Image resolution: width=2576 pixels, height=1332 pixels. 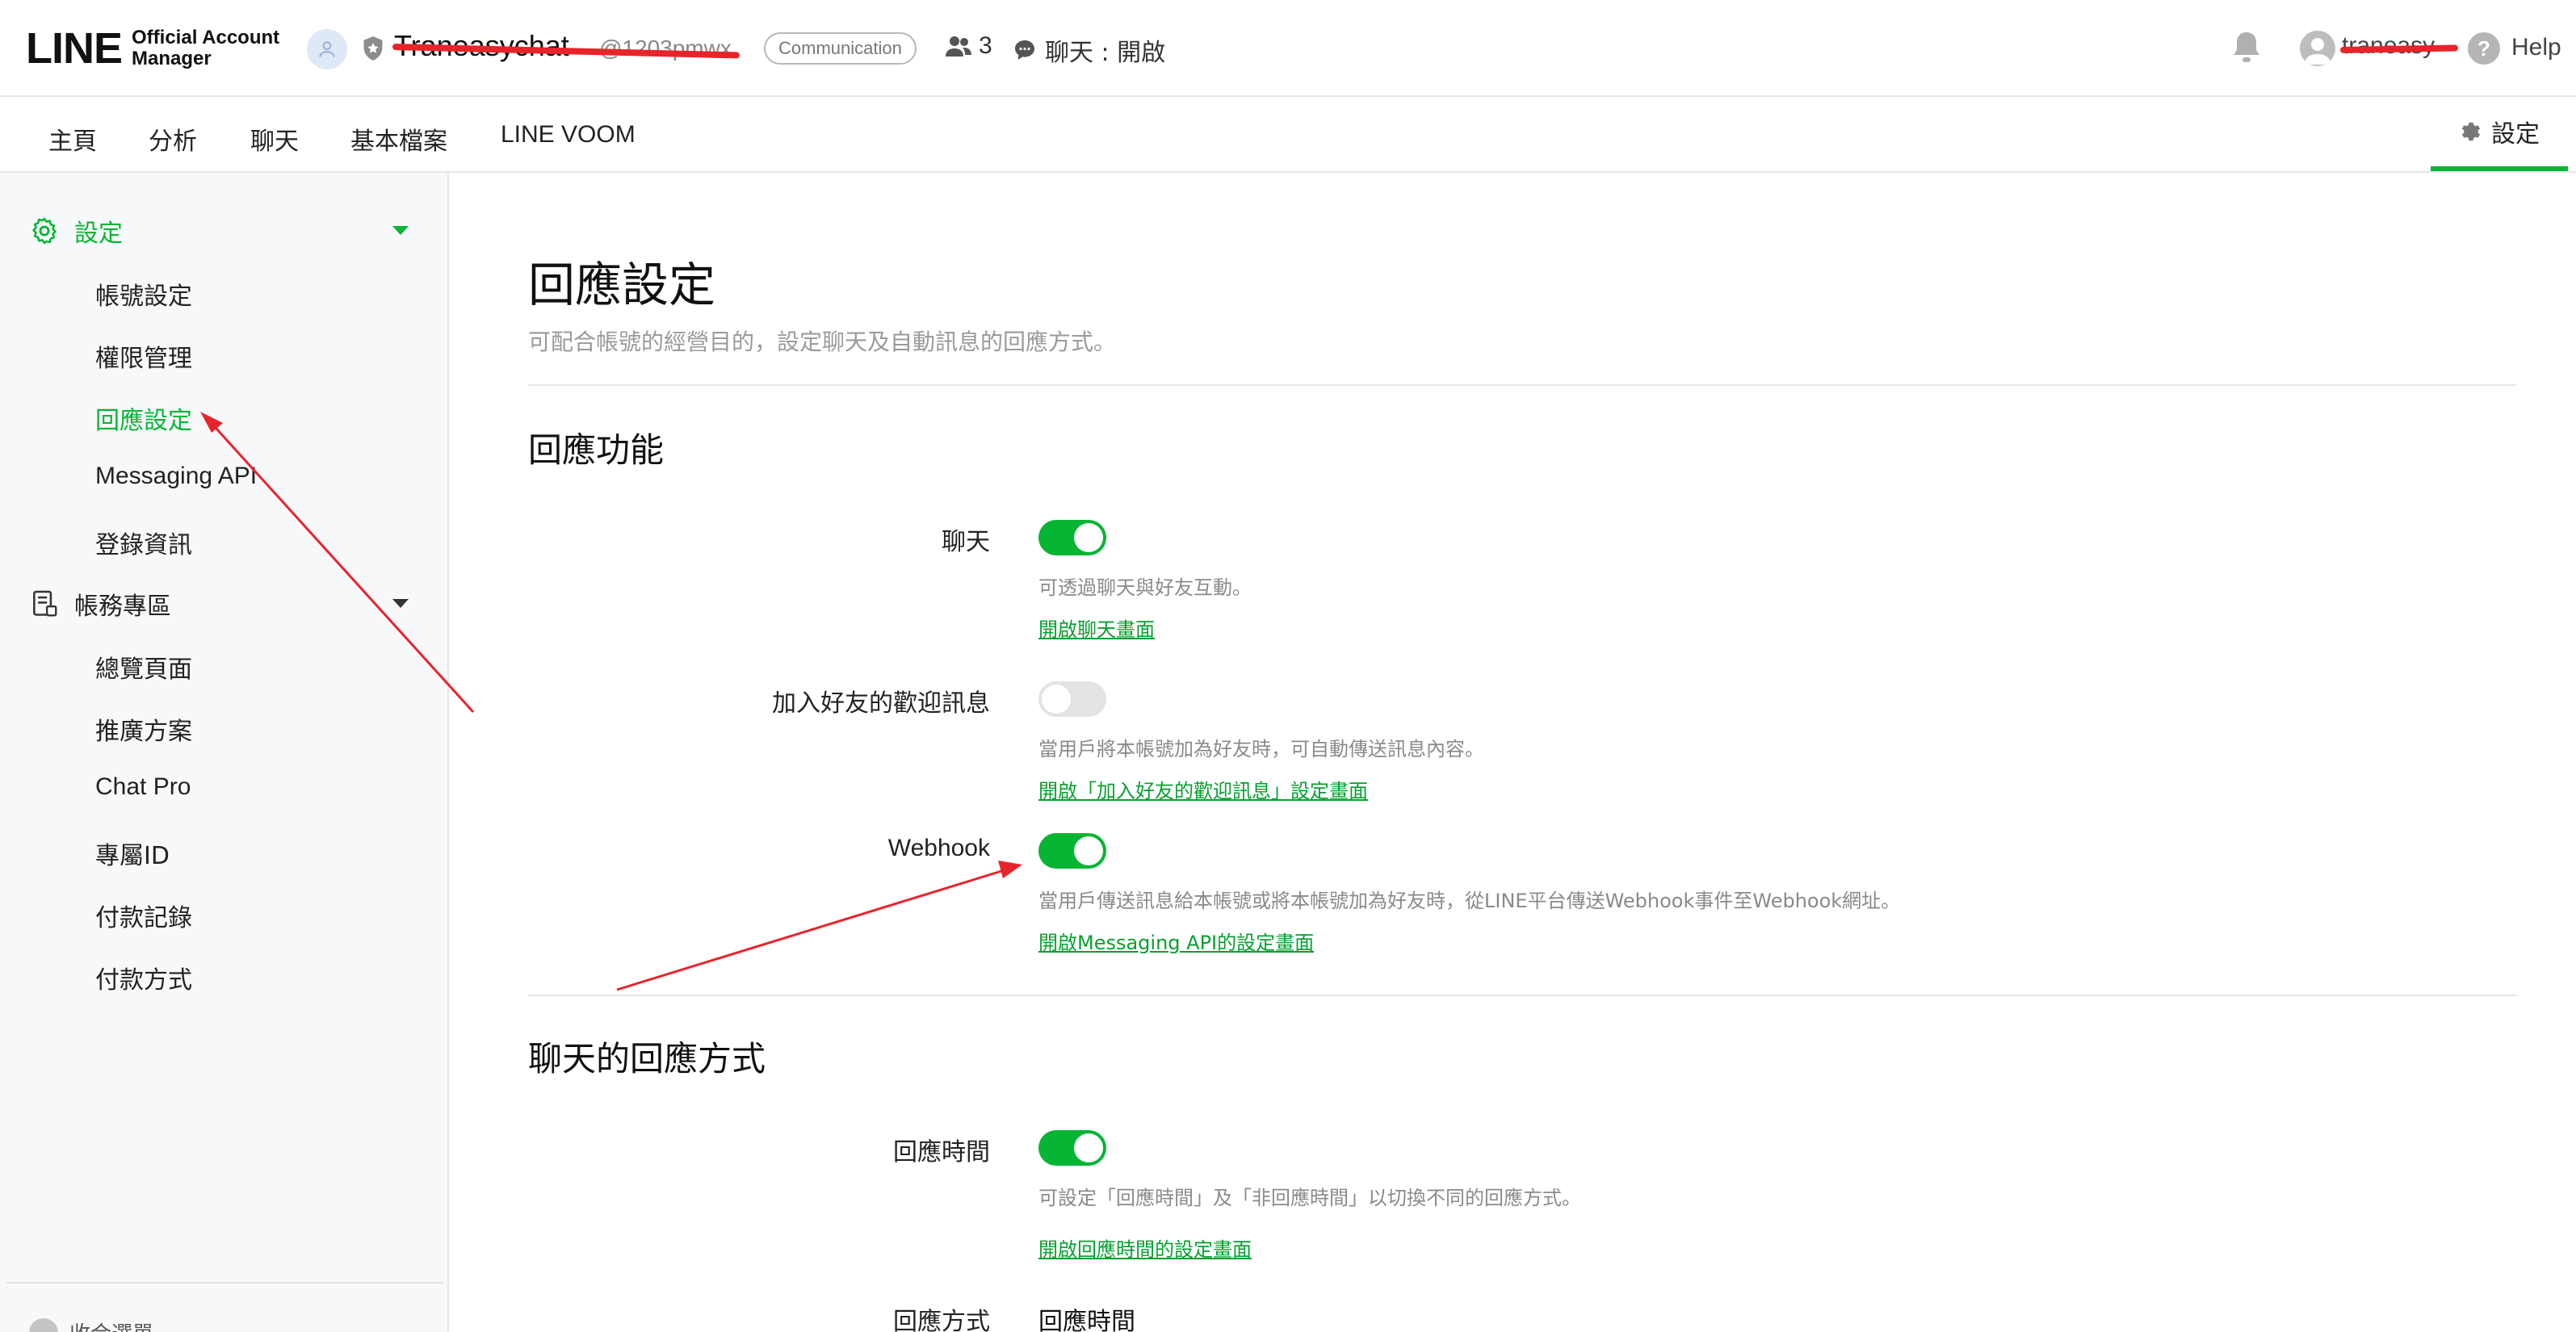 I want to click on webhook-label: Webhook, so click(x=938, y=848).